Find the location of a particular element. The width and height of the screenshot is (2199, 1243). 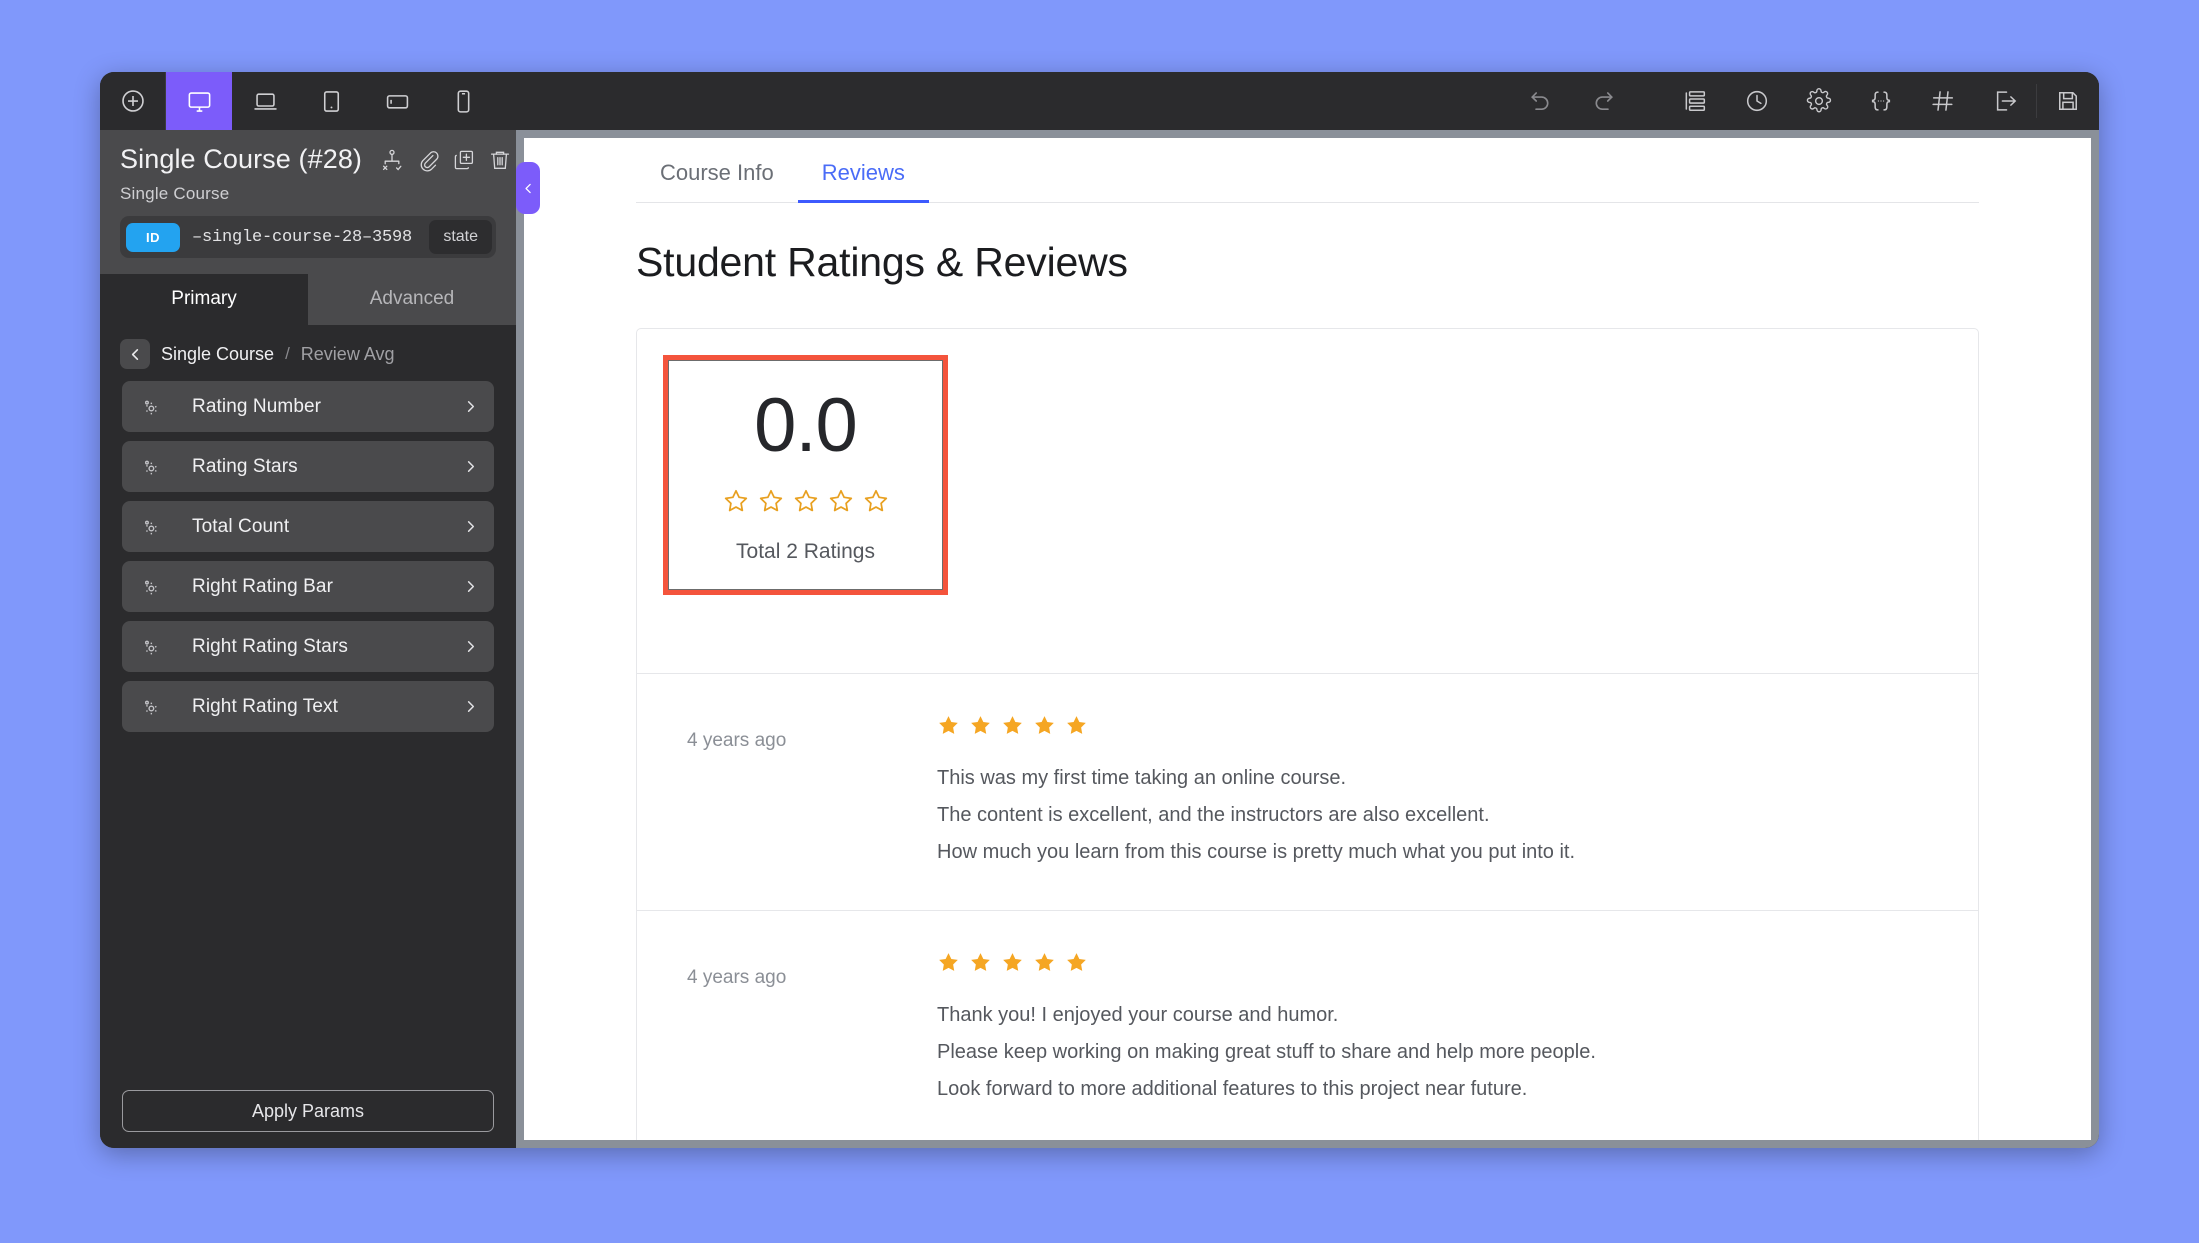

breadcrumb-current: Review Avg is located at coordinates (347, 353).